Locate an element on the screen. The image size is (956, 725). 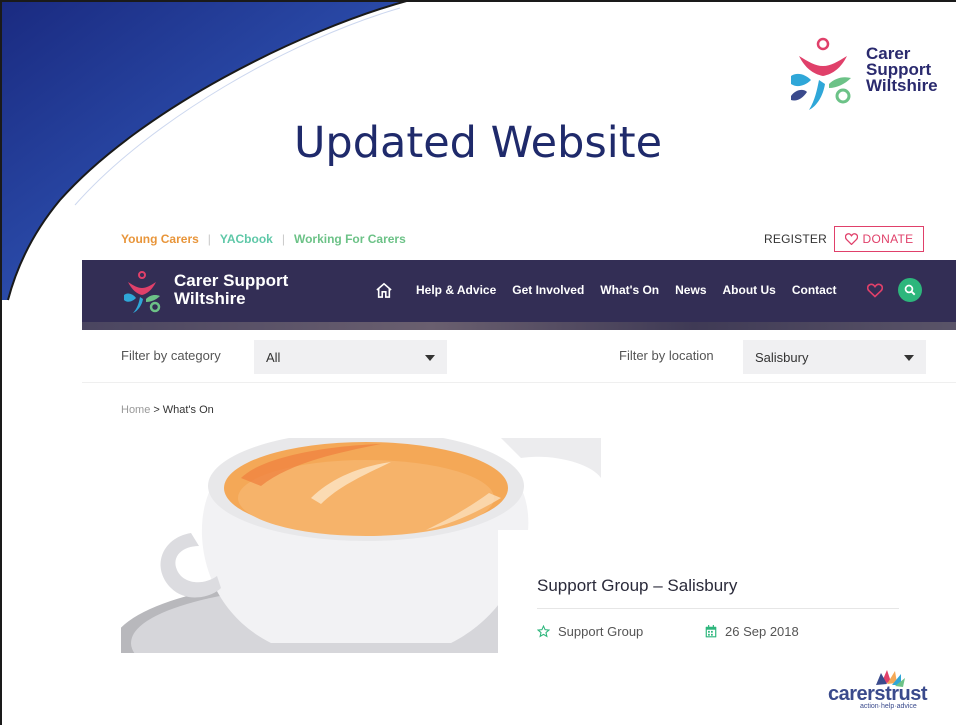
brand-line-3: Wiltshire is located at coordinates (902, 85).